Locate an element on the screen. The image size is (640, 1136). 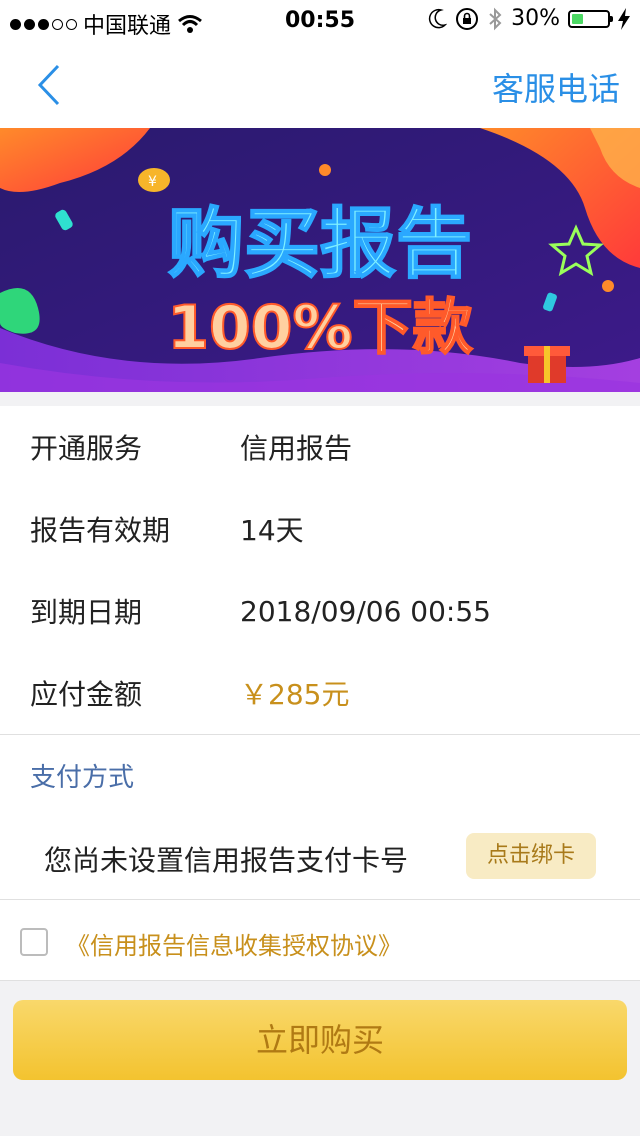
bluetooth-icon is located at coordinates (495, 18).